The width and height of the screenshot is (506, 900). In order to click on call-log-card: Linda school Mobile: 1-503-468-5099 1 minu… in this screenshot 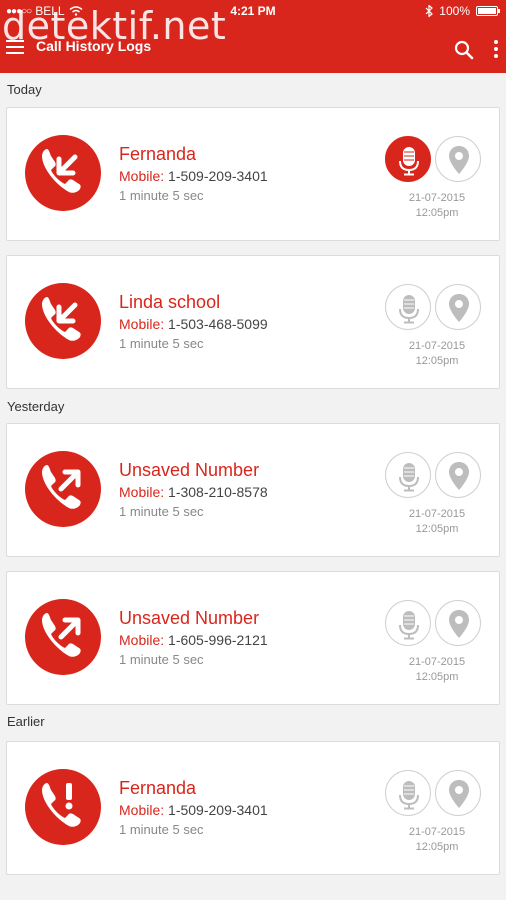, I will do `click(253, 322)`.